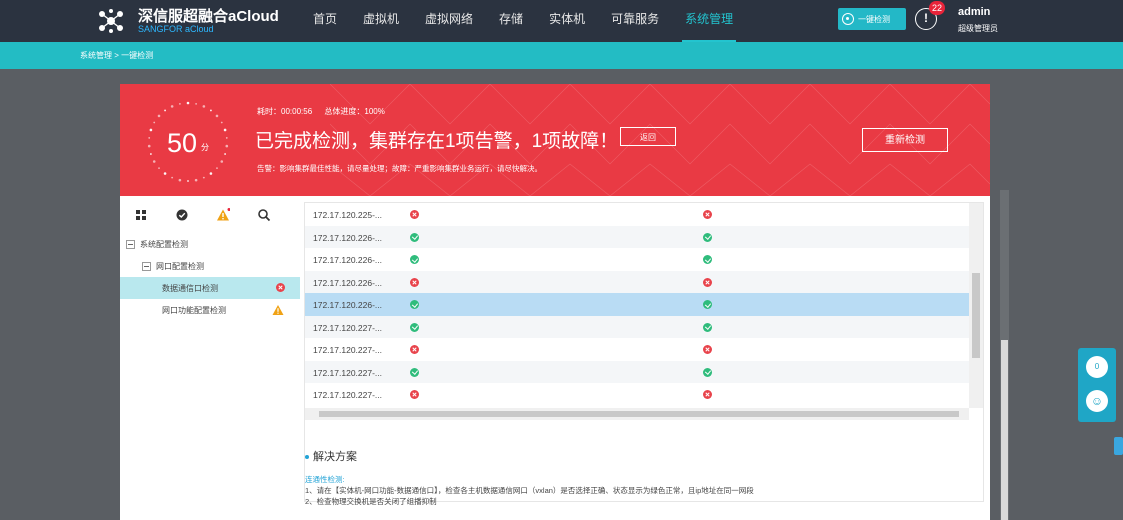  I want to click on nav-item-6: 系统管理, so click(709, 21).